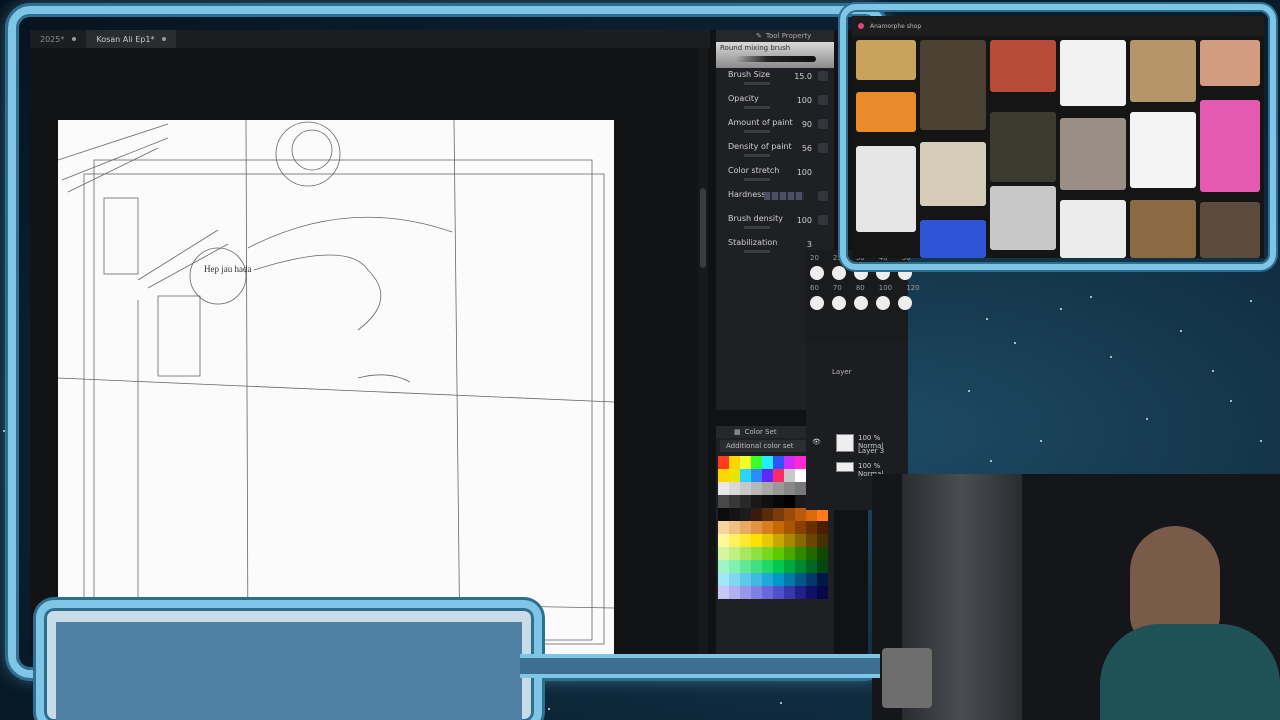 This screenshot has width=1280, height=720. I want to click on prop-opacity: Opacity 100, so click(775, 104).